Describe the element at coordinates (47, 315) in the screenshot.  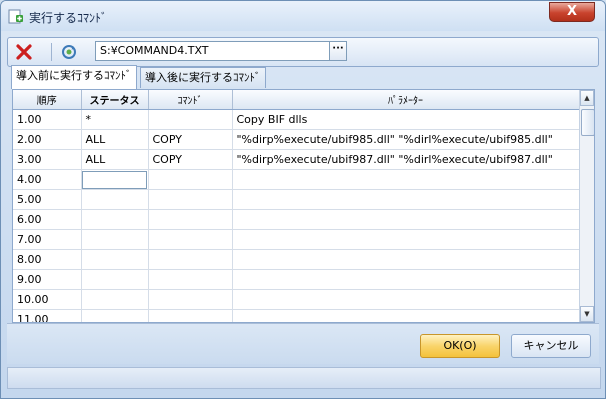
I see `cell-order: 11.00` at that location.